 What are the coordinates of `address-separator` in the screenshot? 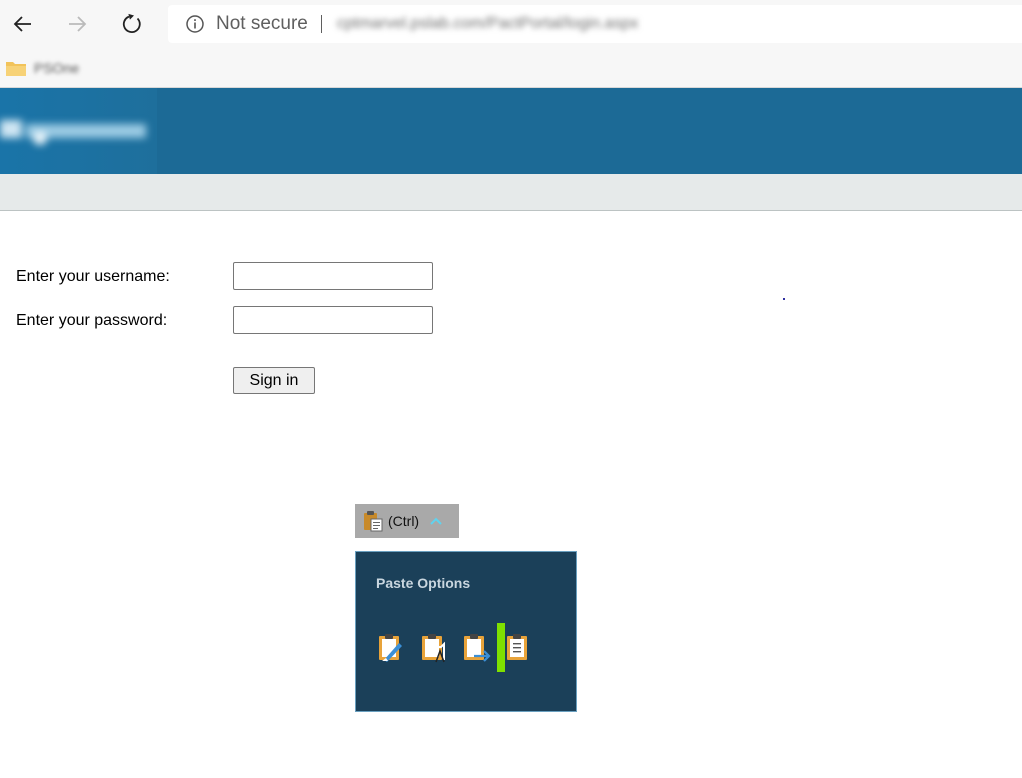 It's located at (321, 24).